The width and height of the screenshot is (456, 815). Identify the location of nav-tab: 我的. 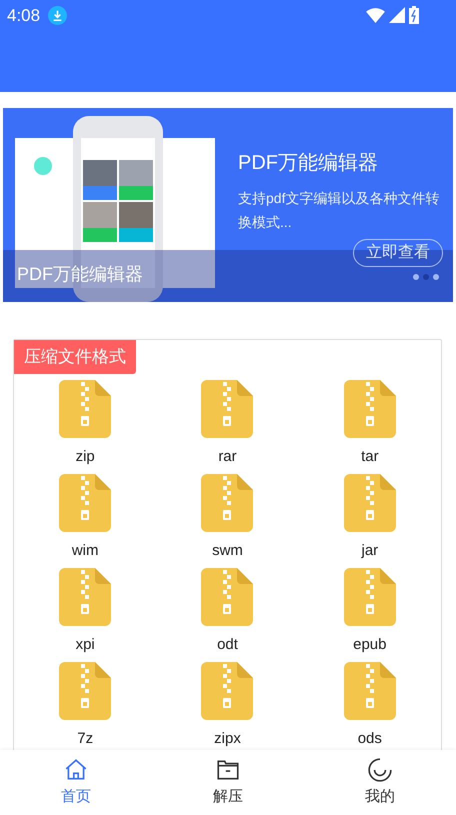
(380, 782).